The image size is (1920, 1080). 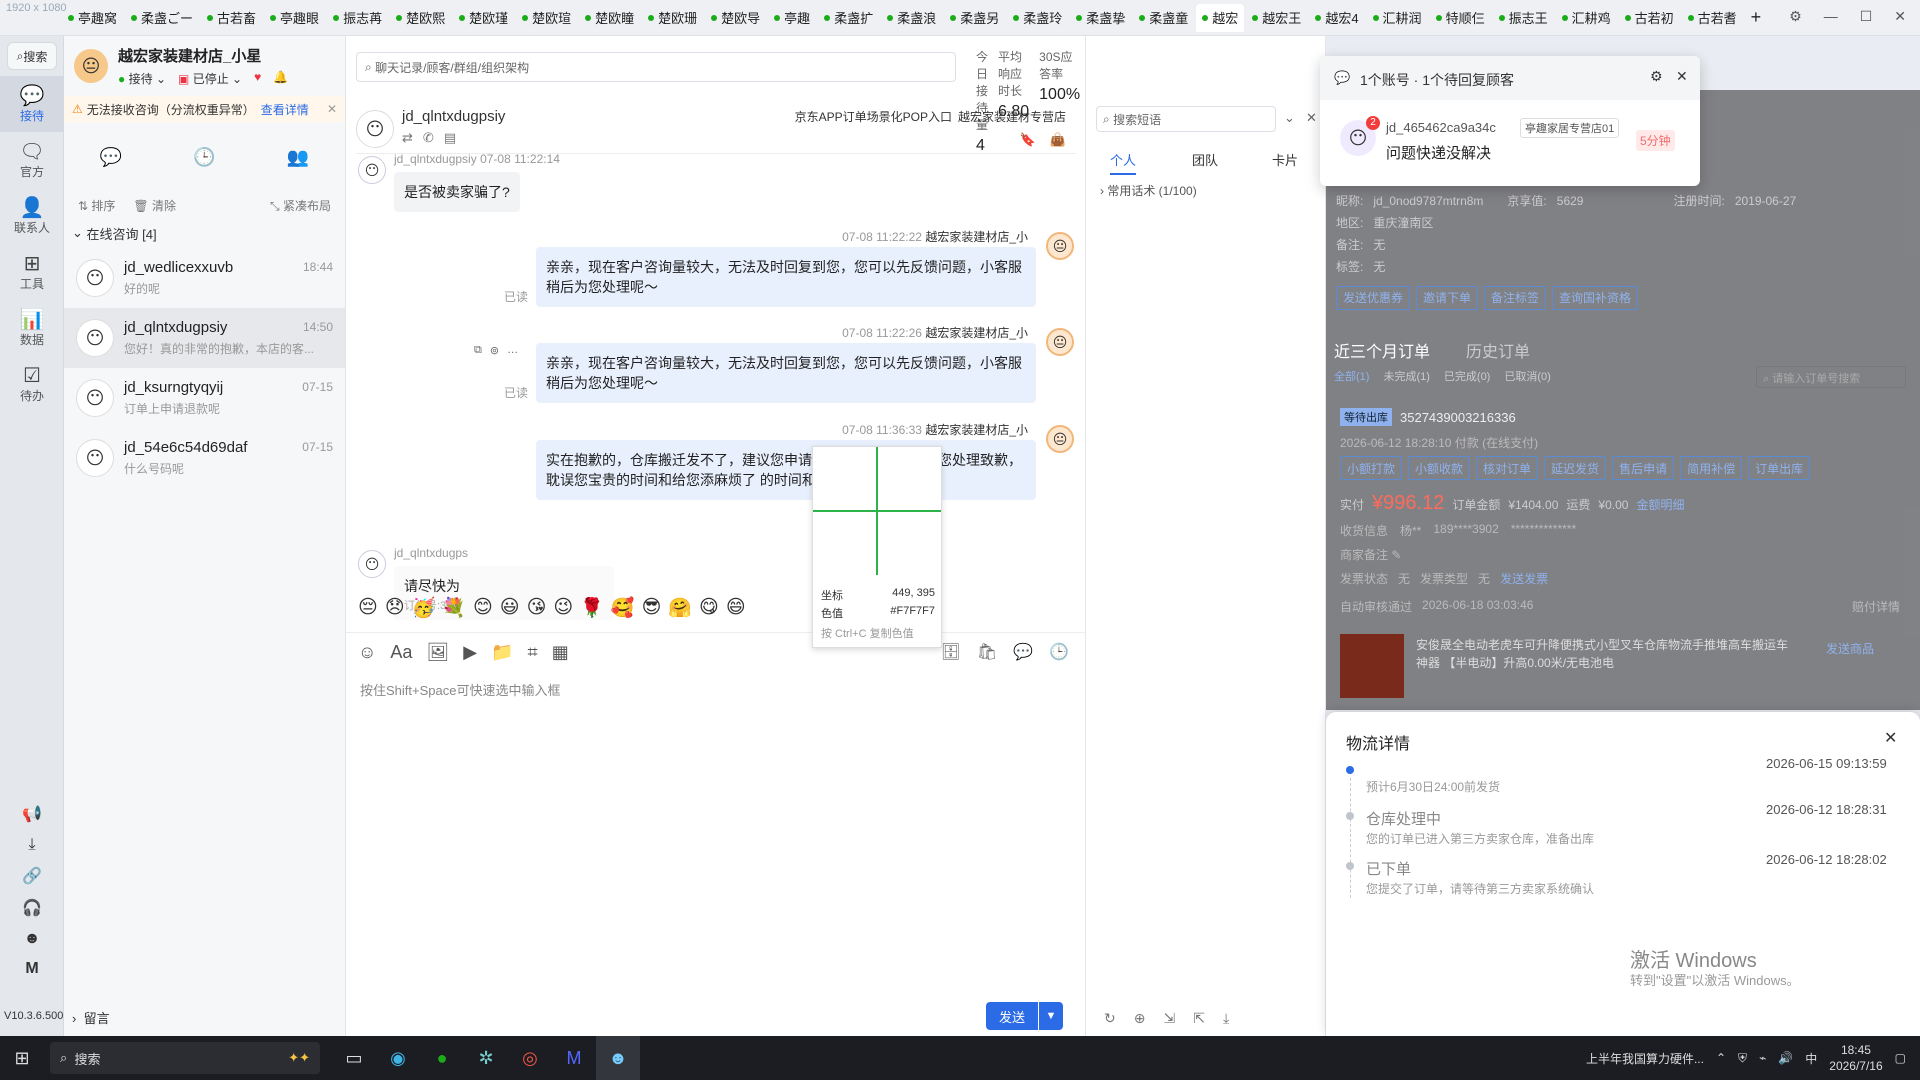 What do you see at coordinates (32, 216) in the screenshot?
I see `nav-contacts: 👤 联系人` at bounding box center [32, 216].